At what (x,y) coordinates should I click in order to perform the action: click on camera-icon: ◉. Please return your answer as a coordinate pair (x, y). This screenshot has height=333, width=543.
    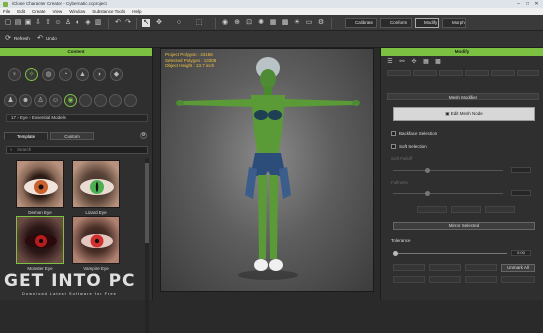
    Looking at the image, I should click on (225, 23).